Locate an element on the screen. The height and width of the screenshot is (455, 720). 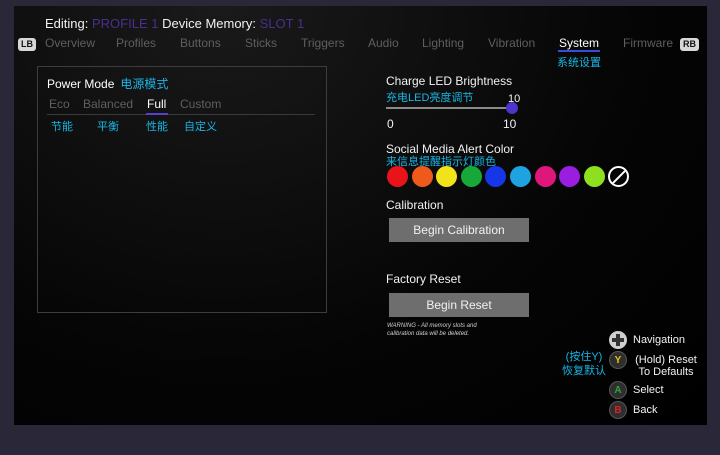
charge-led-slider-track is located at coordinates (450, 108).